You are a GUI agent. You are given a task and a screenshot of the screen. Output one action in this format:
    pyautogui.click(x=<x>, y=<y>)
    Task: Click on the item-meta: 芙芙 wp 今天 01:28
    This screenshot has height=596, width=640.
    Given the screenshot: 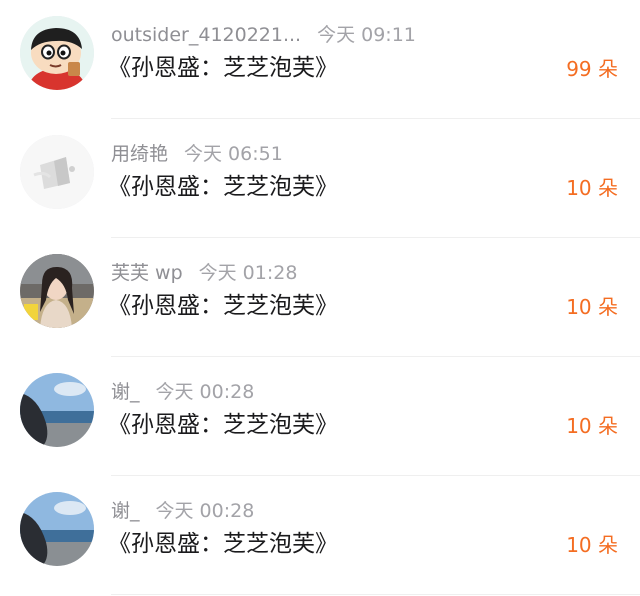 What is the action you would take?
    pyautogui.click(x=204, y=273)
    